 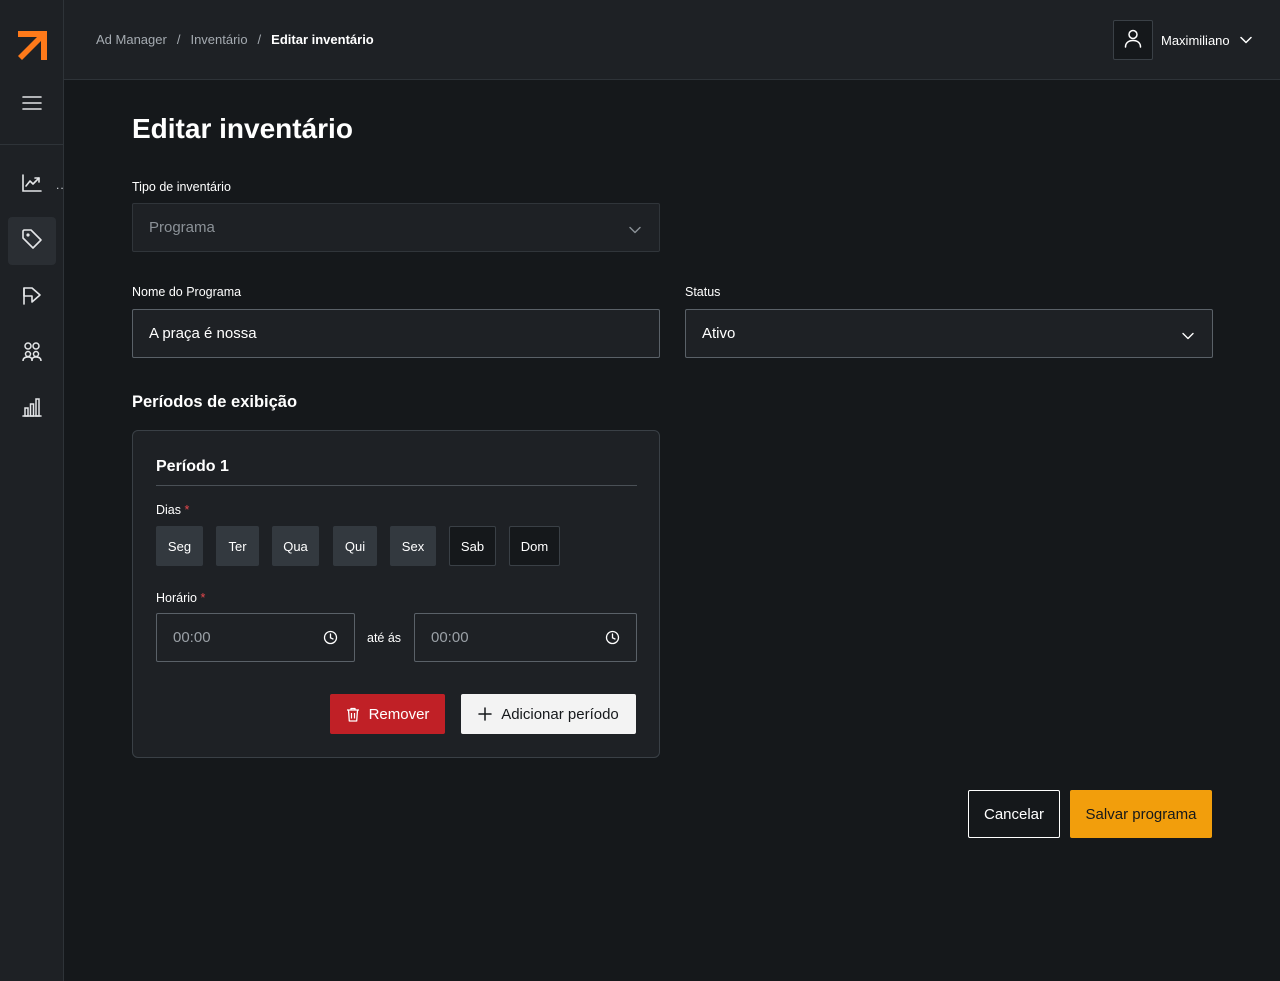 What do you see at coordinates (187, 292) in the screenshot?
I see `nome-programa-label: Nome do Programa` at bounding box center [187, 292].